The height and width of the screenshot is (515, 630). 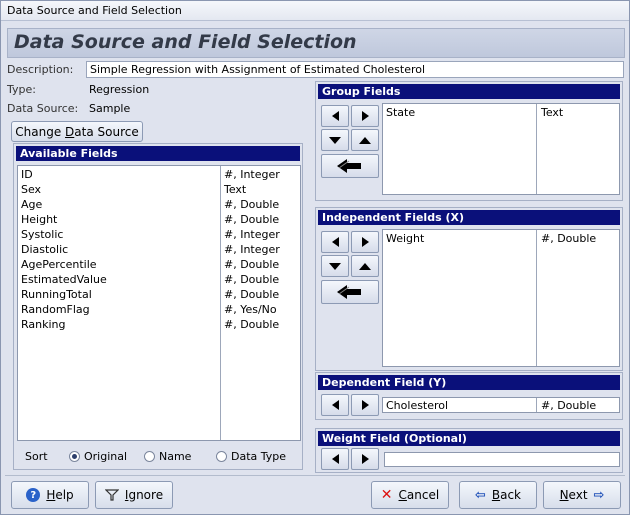 What do you see at coordinates (469, 91) in the screenshot?
I see `group-fields-header: Group Fields` at bounding box center [469, 91].